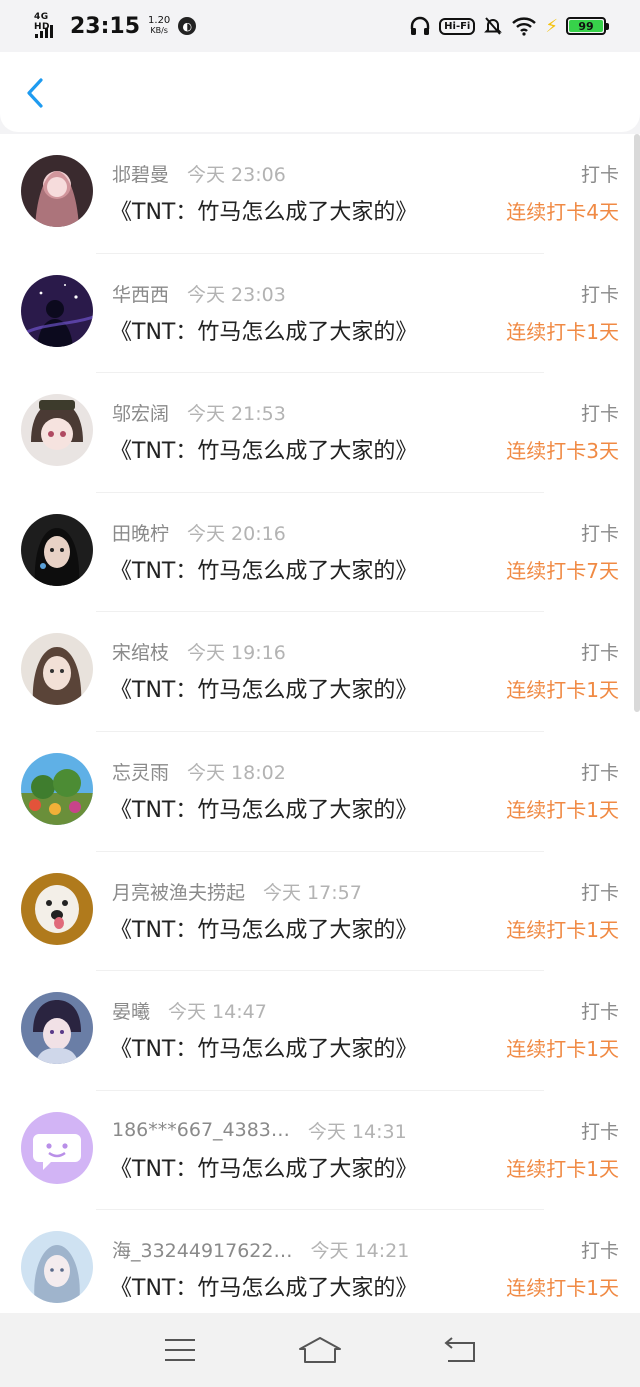 This screenshot has height=1387, width=640. What do you see at coordinates (159, 20) in the screenshot?
I see `speed-value: 1.20` at bounding box center [159, 20].